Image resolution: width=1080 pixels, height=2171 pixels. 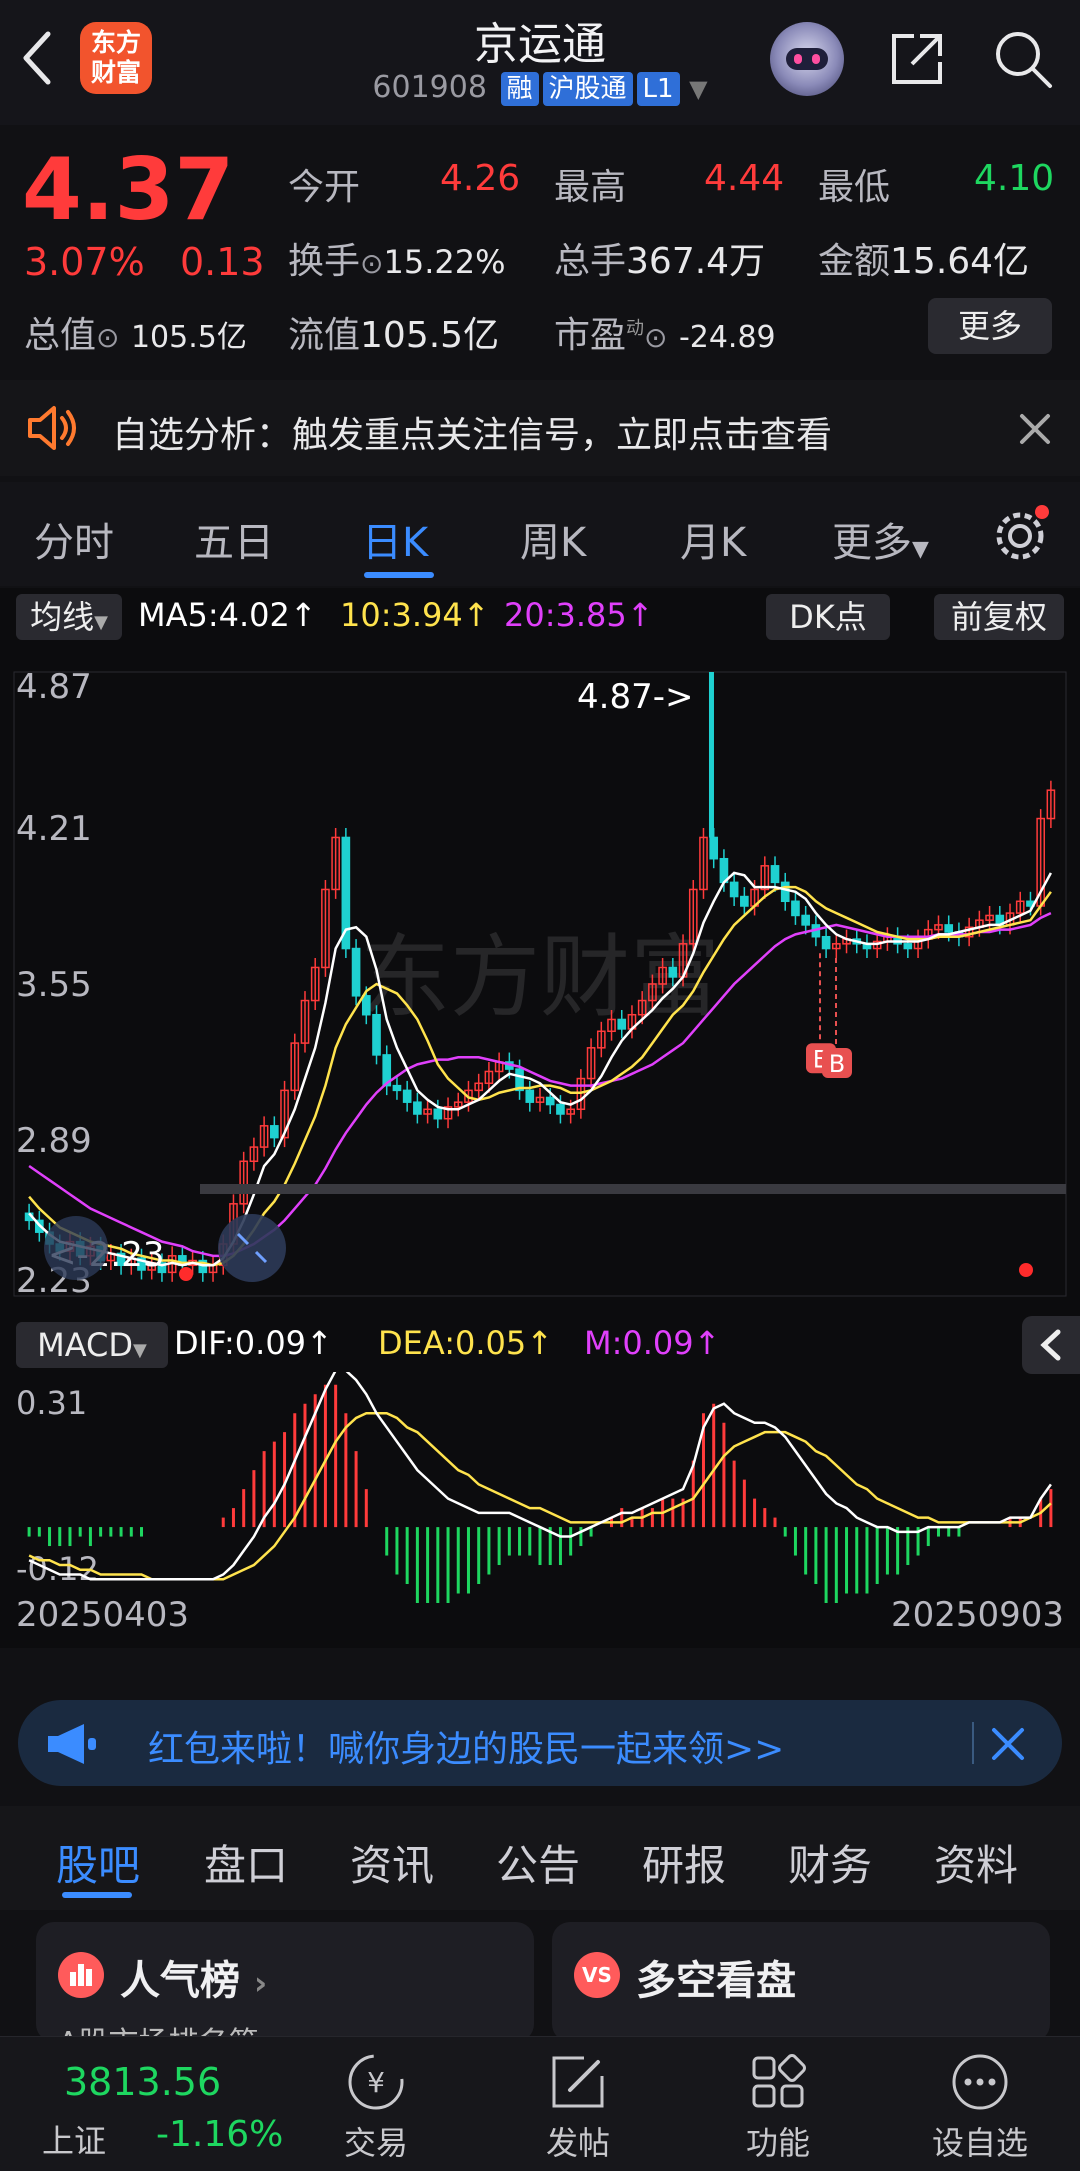 I want to click on ma-selector-button: 均线▼, so click(x=69, y=617).